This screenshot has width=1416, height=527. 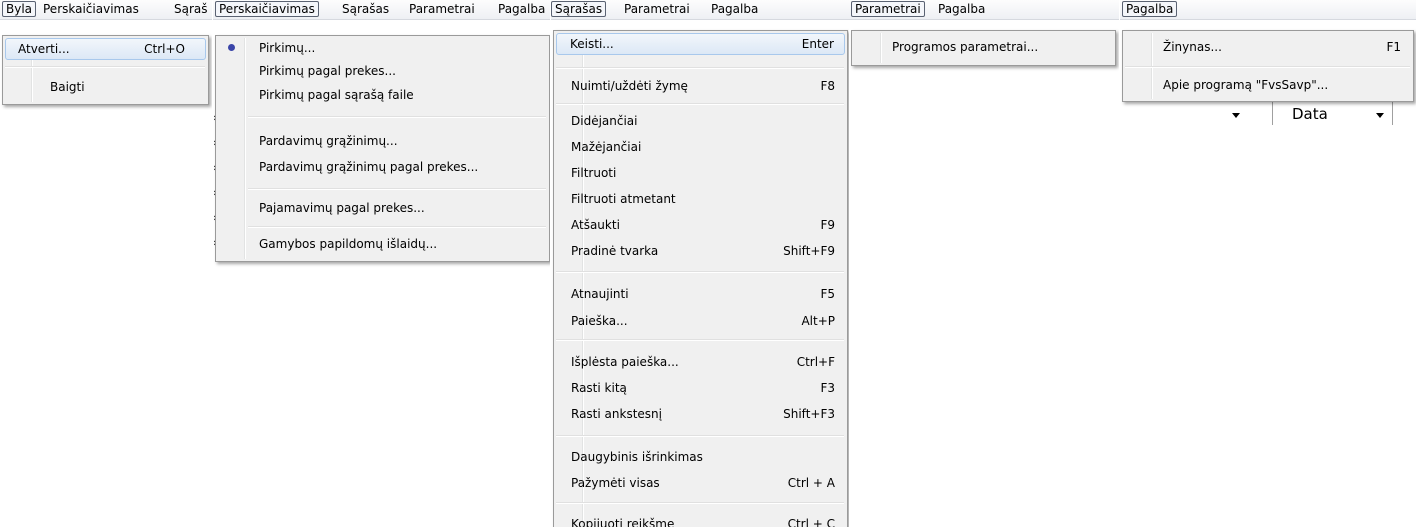 What do you see at coordinates (623, 199) in the screenshot?
I see `menu-item-label: Filtruoti atmetant` at bounding box center [623, 199].